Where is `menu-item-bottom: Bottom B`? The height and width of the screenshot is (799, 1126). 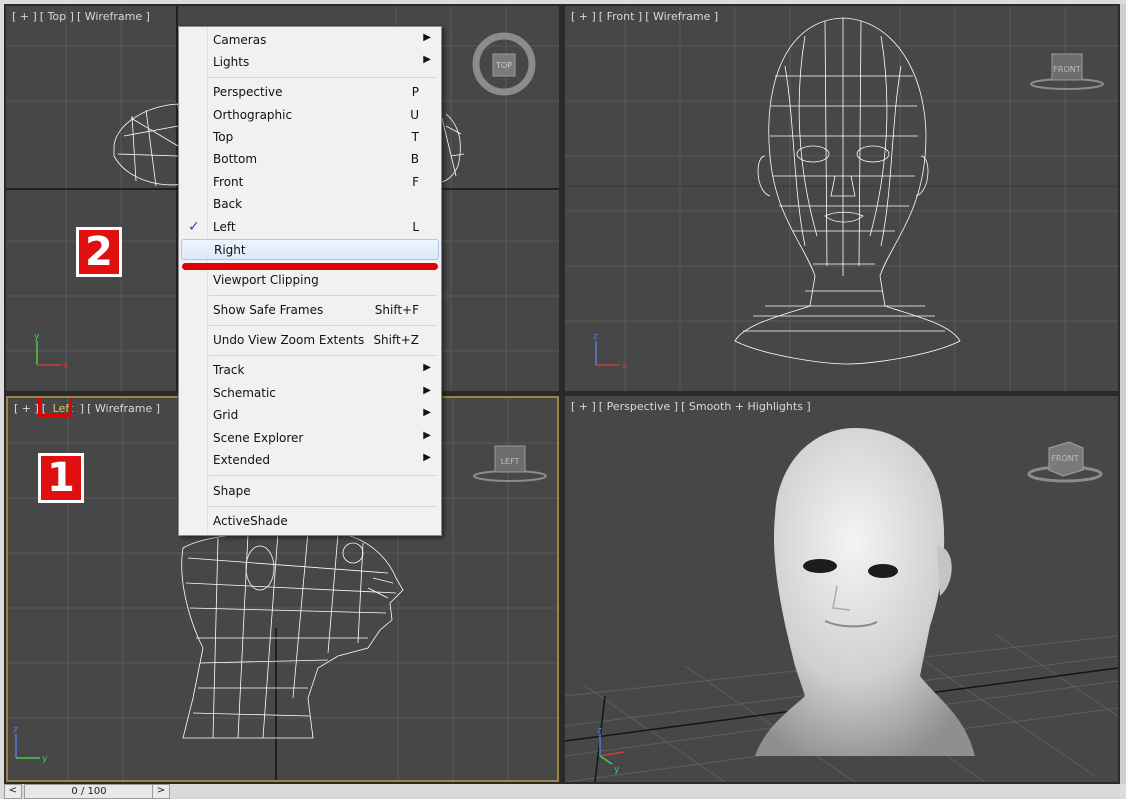 menu-item-bottom: Bottom B is located at coordinates (310, 159).